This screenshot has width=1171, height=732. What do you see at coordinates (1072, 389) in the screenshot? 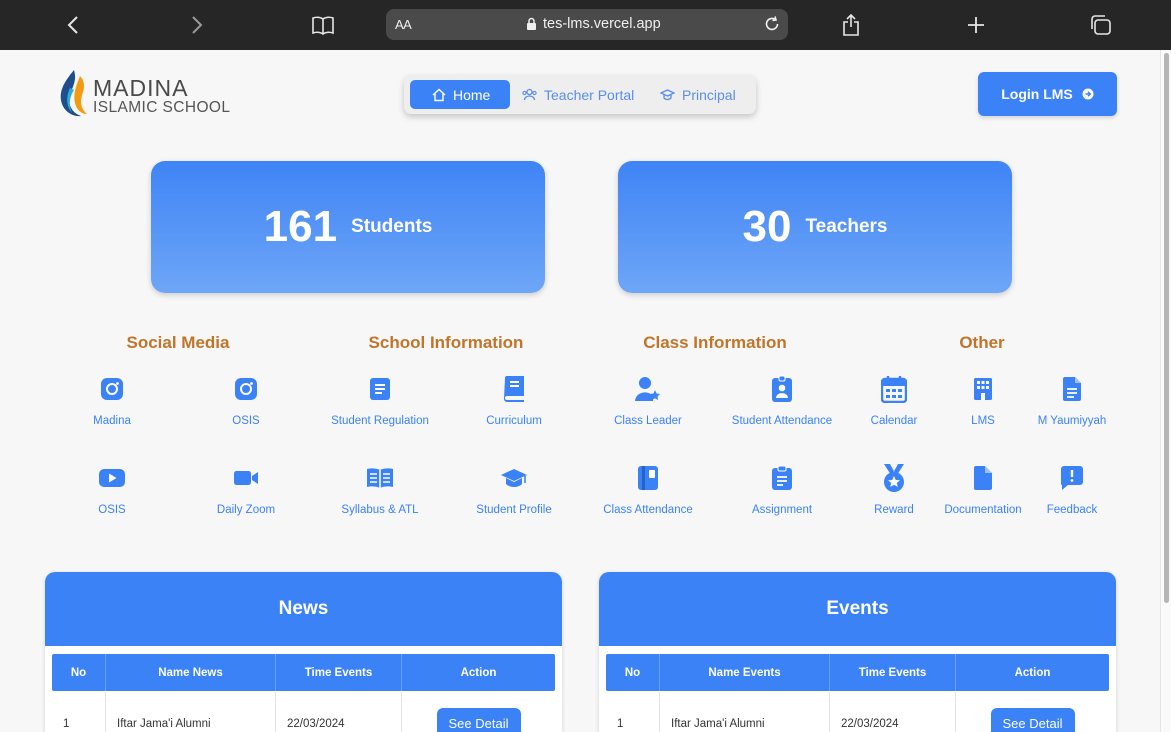
I see `file-text-icon` at bounding box center [1072, 389].